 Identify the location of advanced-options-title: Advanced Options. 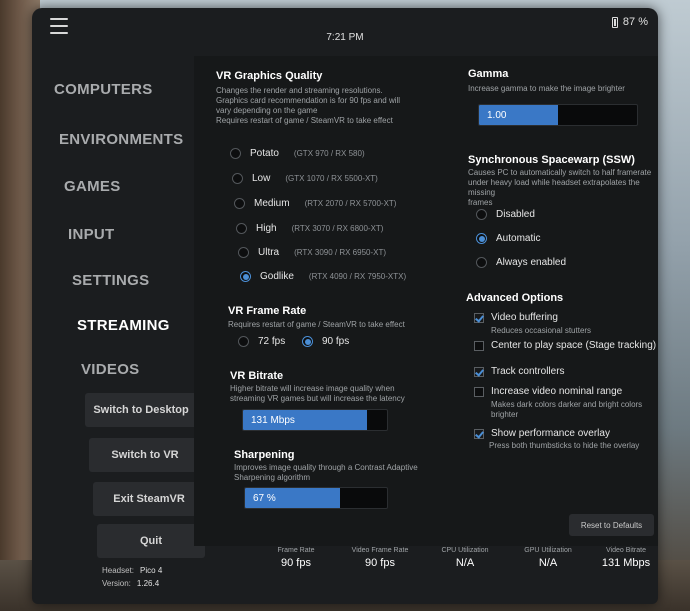
(515, 298).